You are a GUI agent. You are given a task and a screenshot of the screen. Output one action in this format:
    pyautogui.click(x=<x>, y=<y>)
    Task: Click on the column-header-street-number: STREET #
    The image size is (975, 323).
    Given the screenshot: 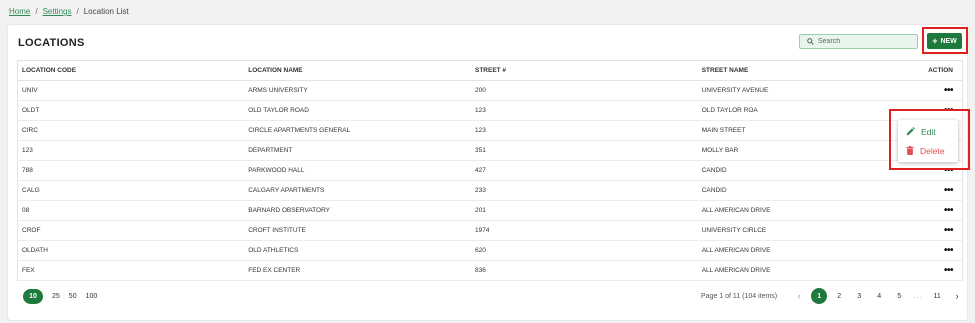 What is the action you would take?
    pyautogui.click(x=584, y=70)
    